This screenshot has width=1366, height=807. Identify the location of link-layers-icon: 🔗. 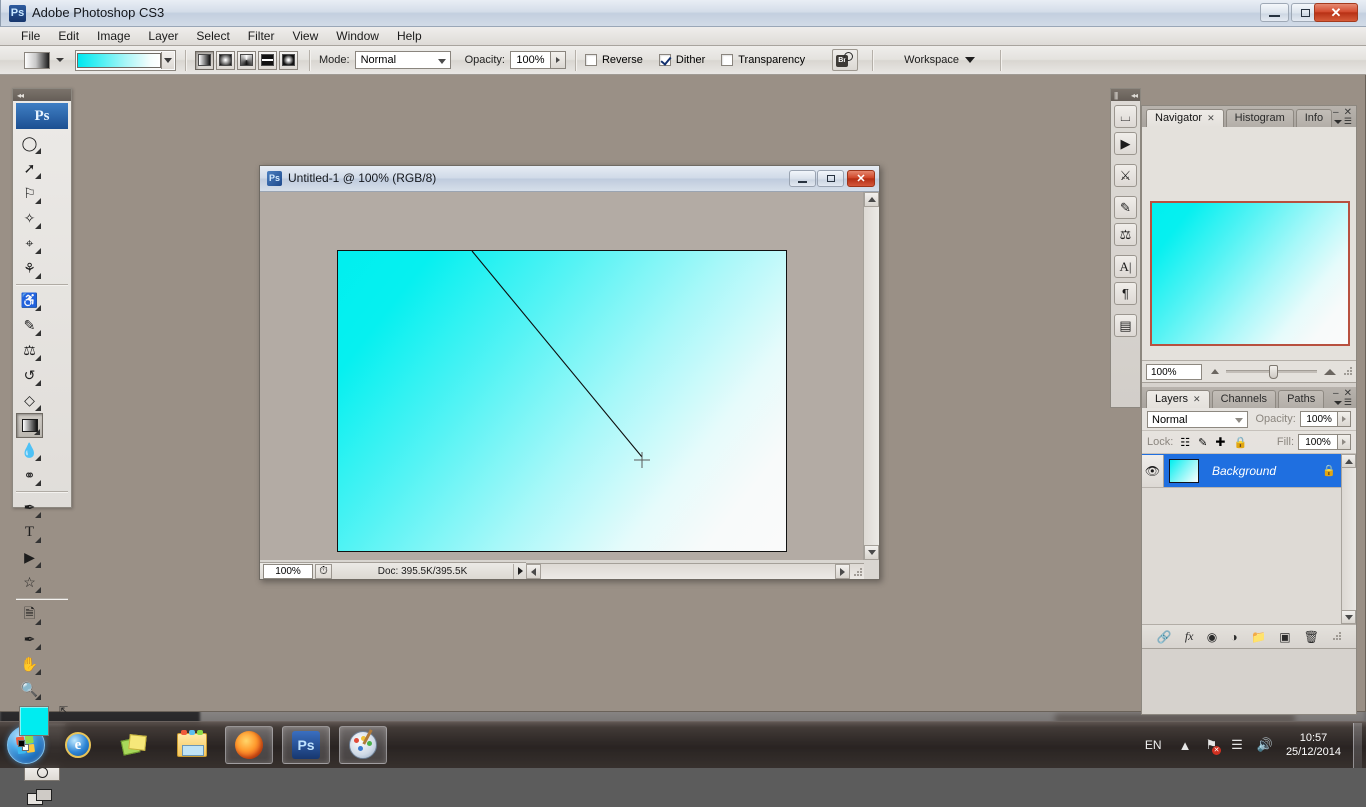
(1164, 637).